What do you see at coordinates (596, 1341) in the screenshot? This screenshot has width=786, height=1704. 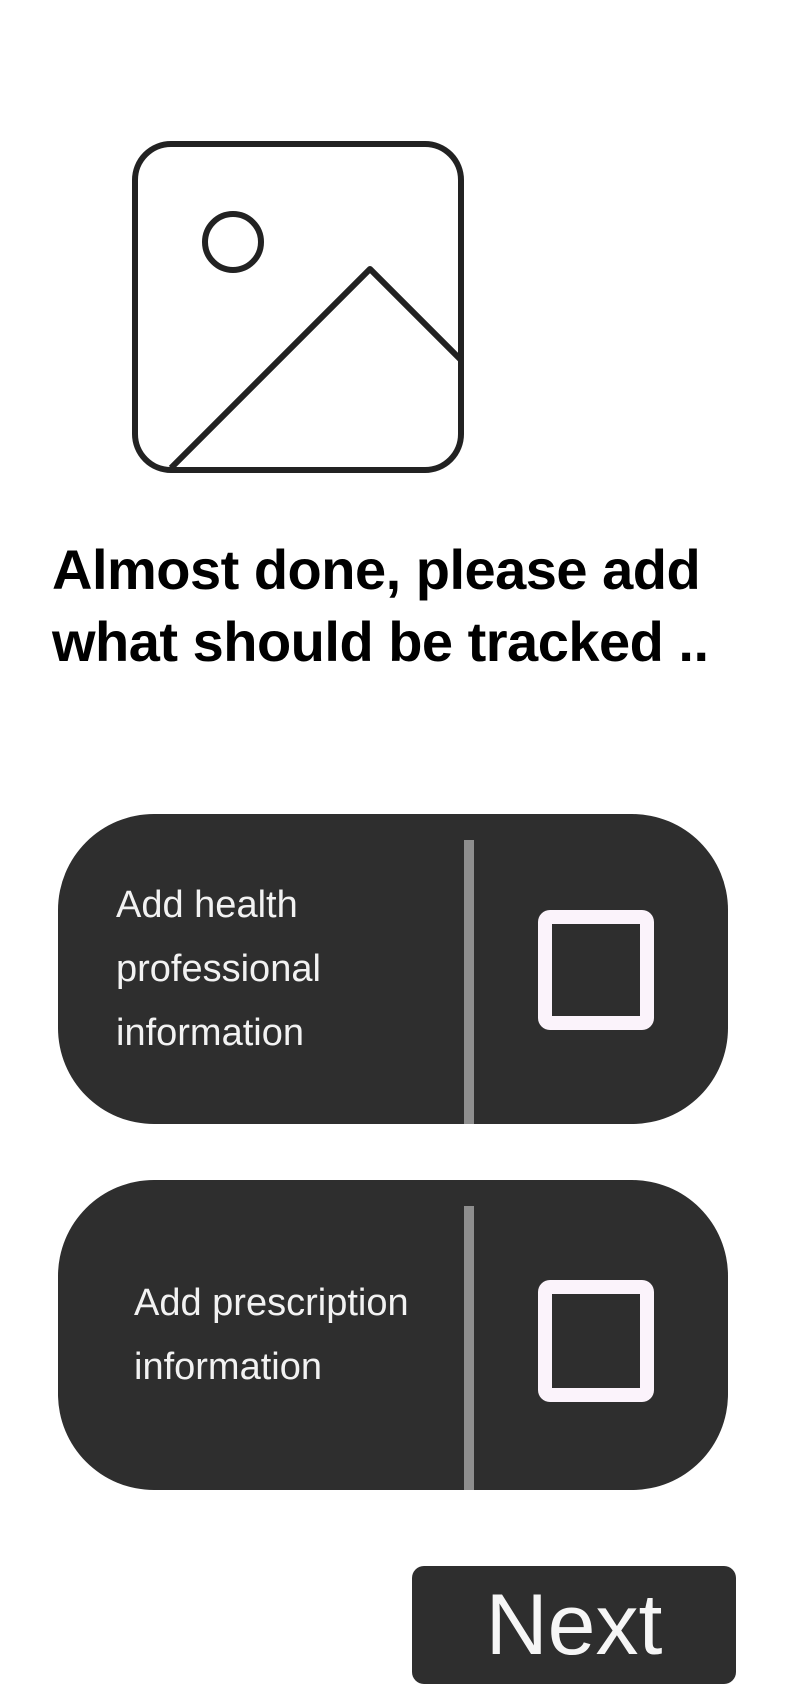 I see `prescription-checkbox` at bounding box center [596, 1341].